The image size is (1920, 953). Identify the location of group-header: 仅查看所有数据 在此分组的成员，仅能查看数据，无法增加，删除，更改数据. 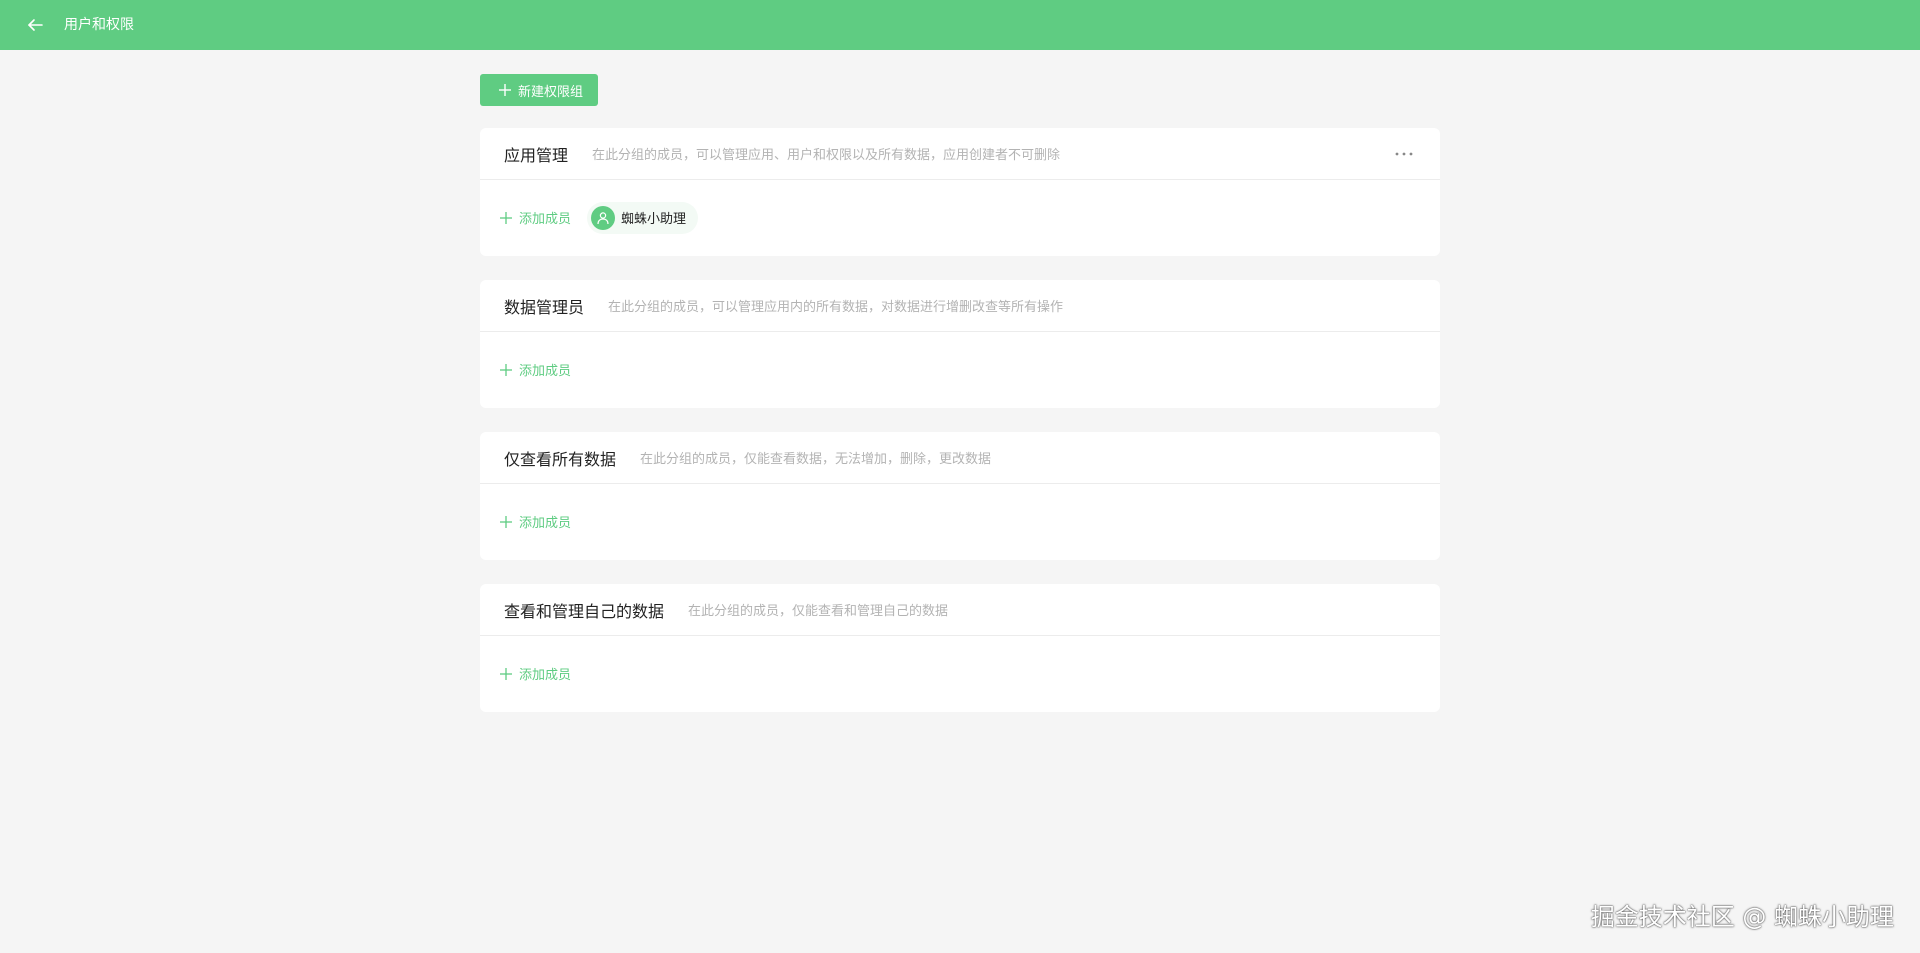
(960, 458).